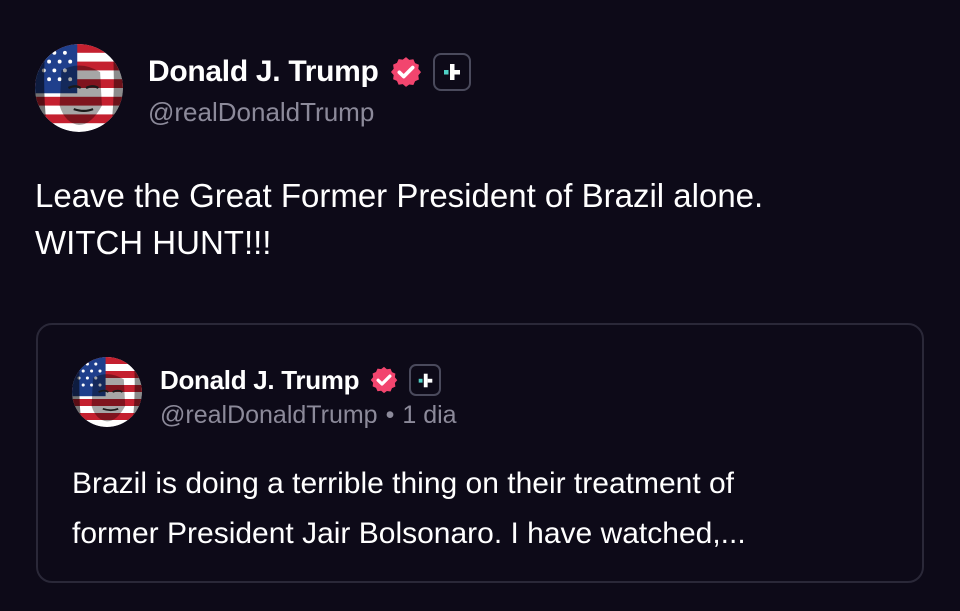  I want to click on quoted-author-handle: @realDonaldTrump, so click(269, 415).